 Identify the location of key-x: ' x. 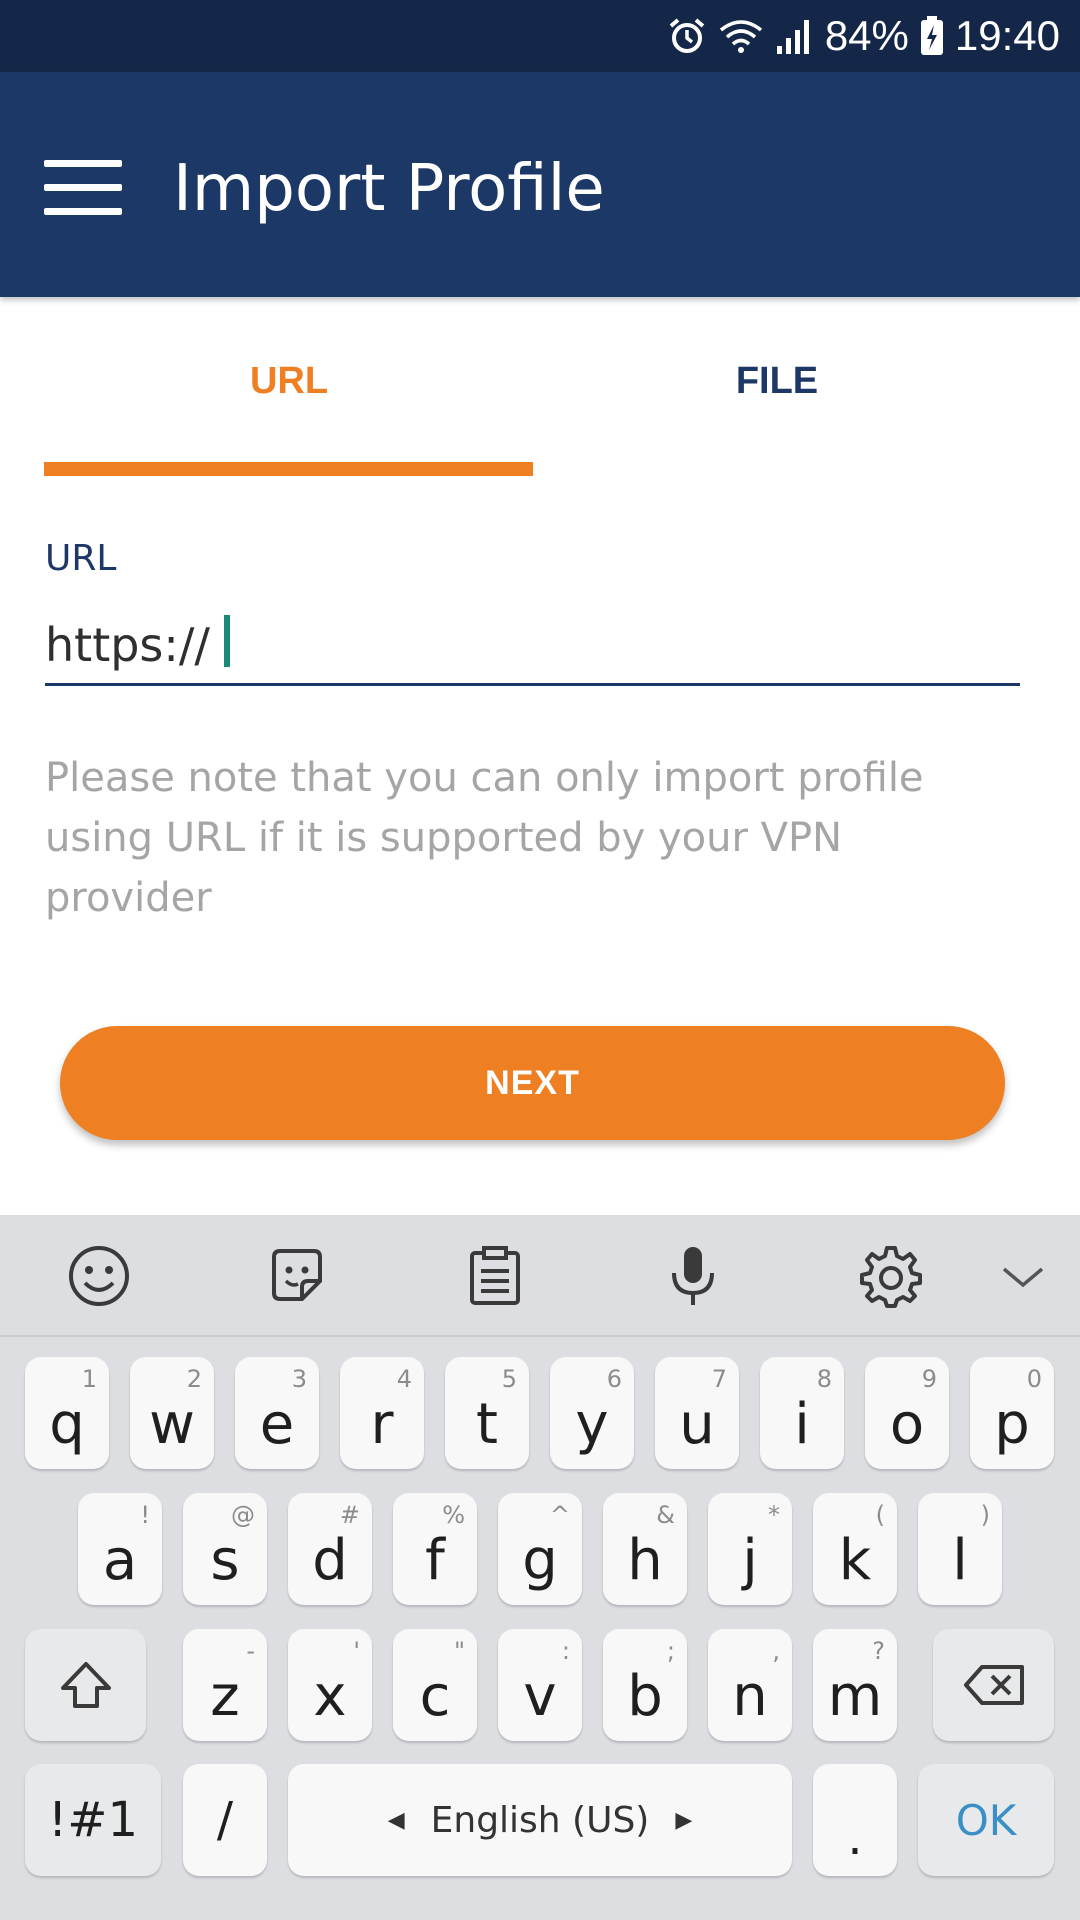
(330, 1685).